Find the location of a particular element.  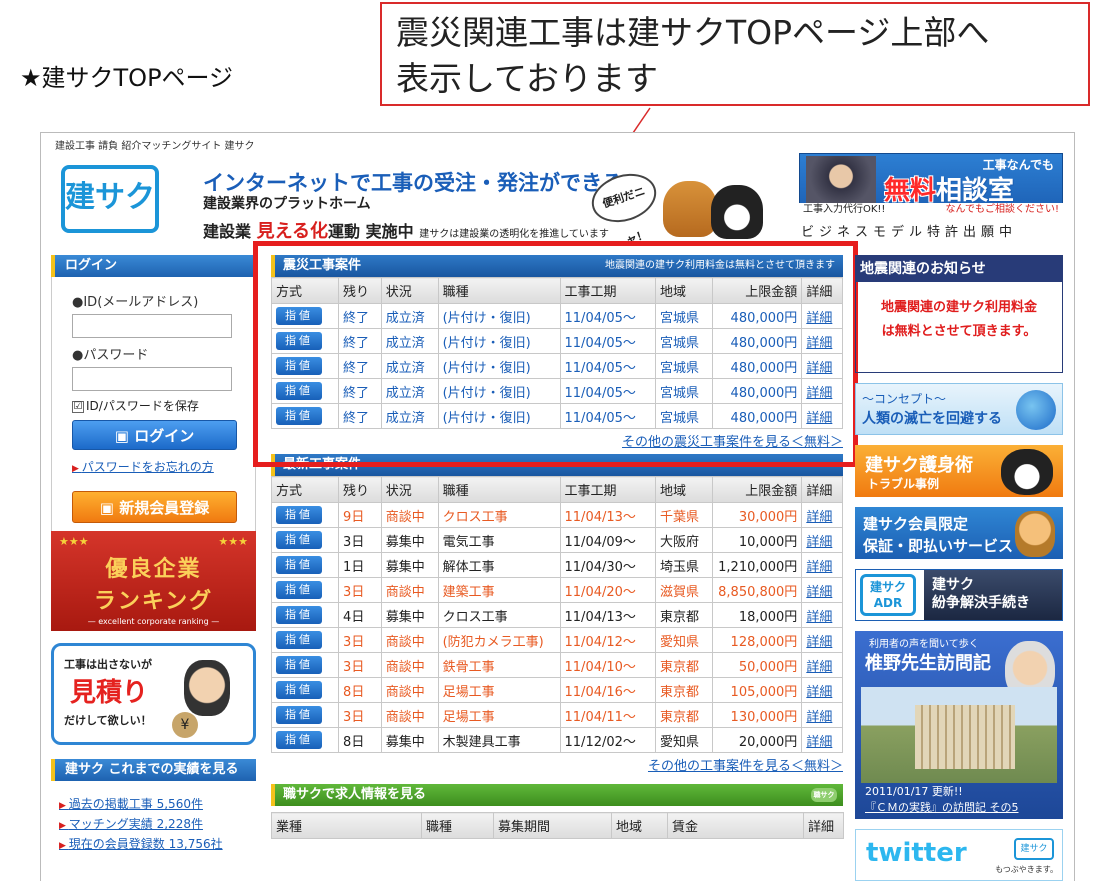

result-item-matching: ▶ マッチング実績 2,228件 is located at coordinates (141, 825).